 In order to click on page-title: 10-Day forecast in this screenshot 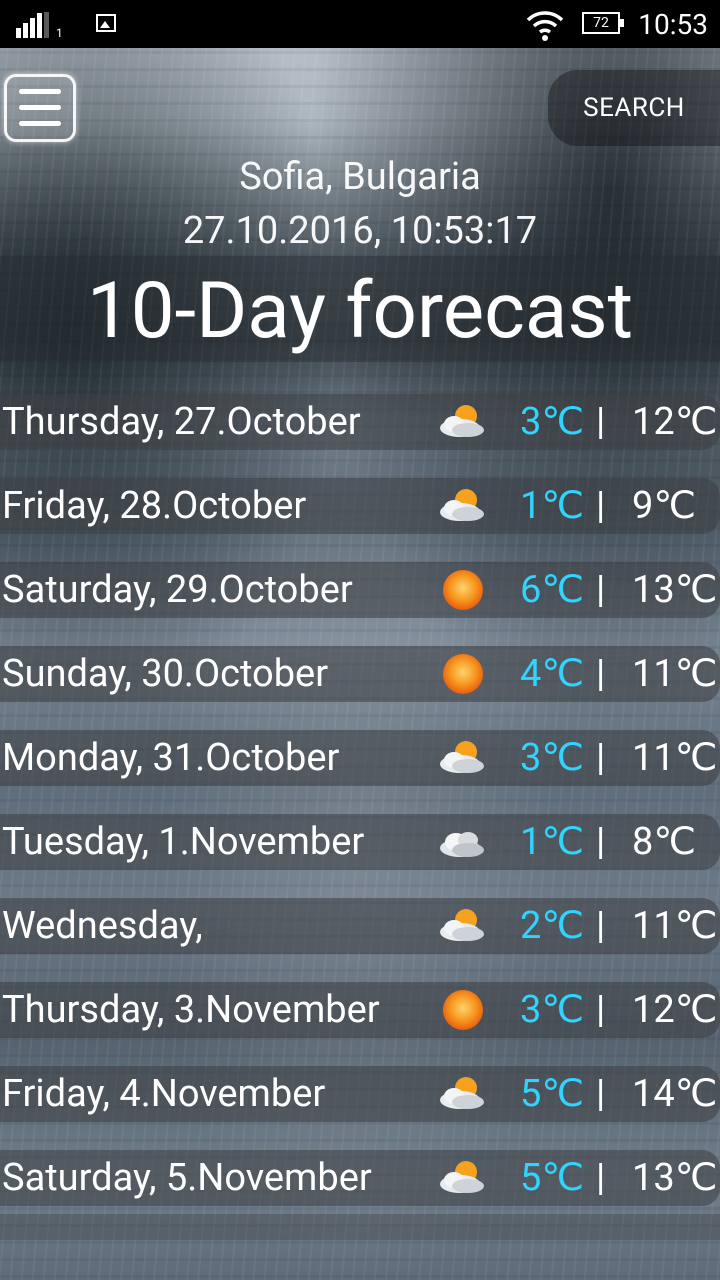, I will do `click(360, 311)`.